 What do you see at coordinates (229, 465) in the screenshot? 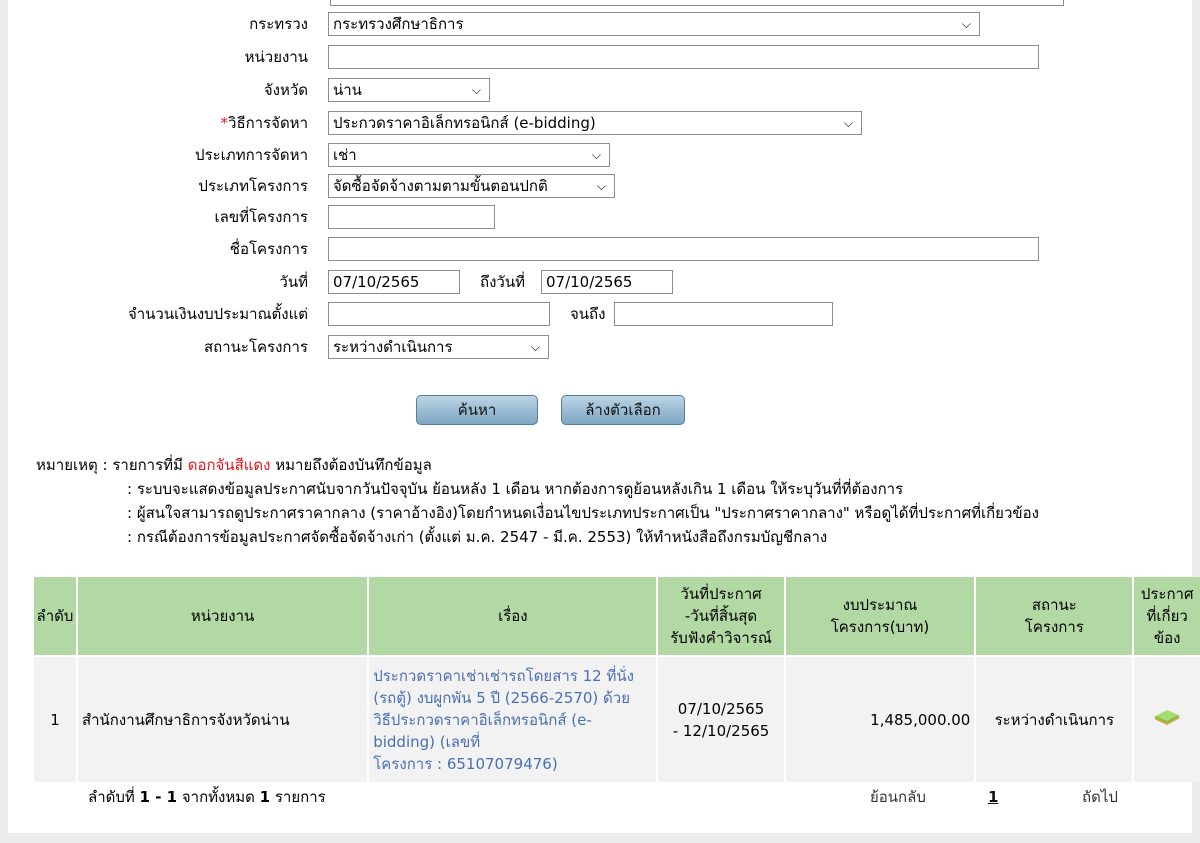
I see `note-highlight: ดอกจันสีแดง` at bounding box center [229, 465].